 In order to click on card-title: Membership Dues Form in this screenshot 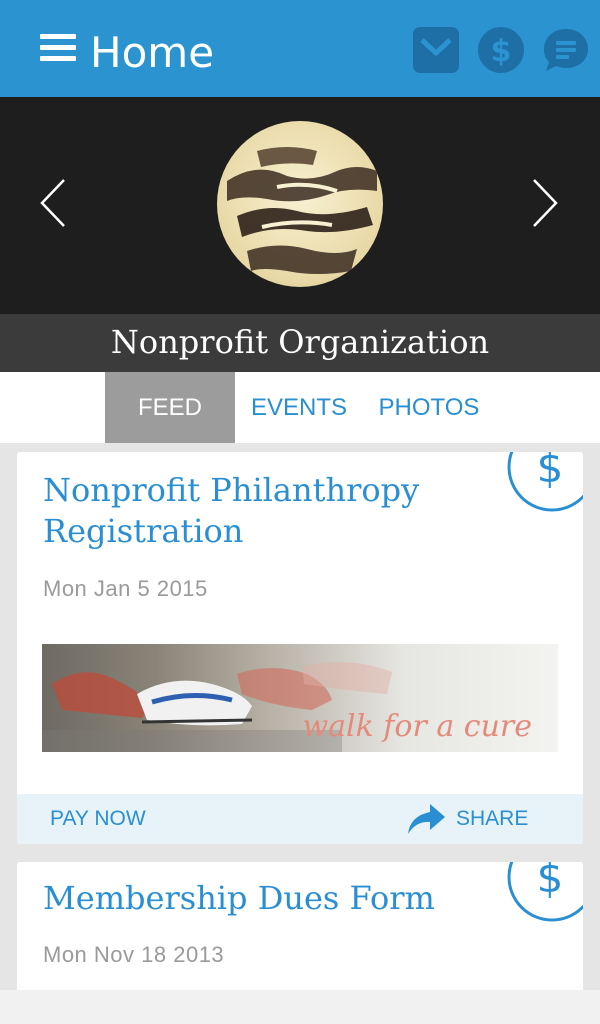, I will do `click(273, 898)`.